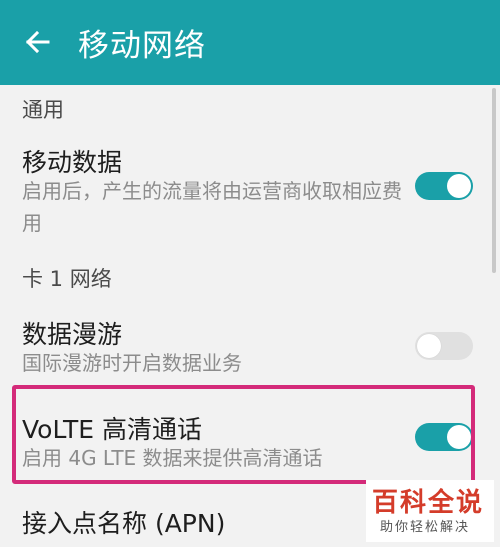 This screenshot has height=547, width=500. I want to click on scroll-indicator, so click(494, 180).